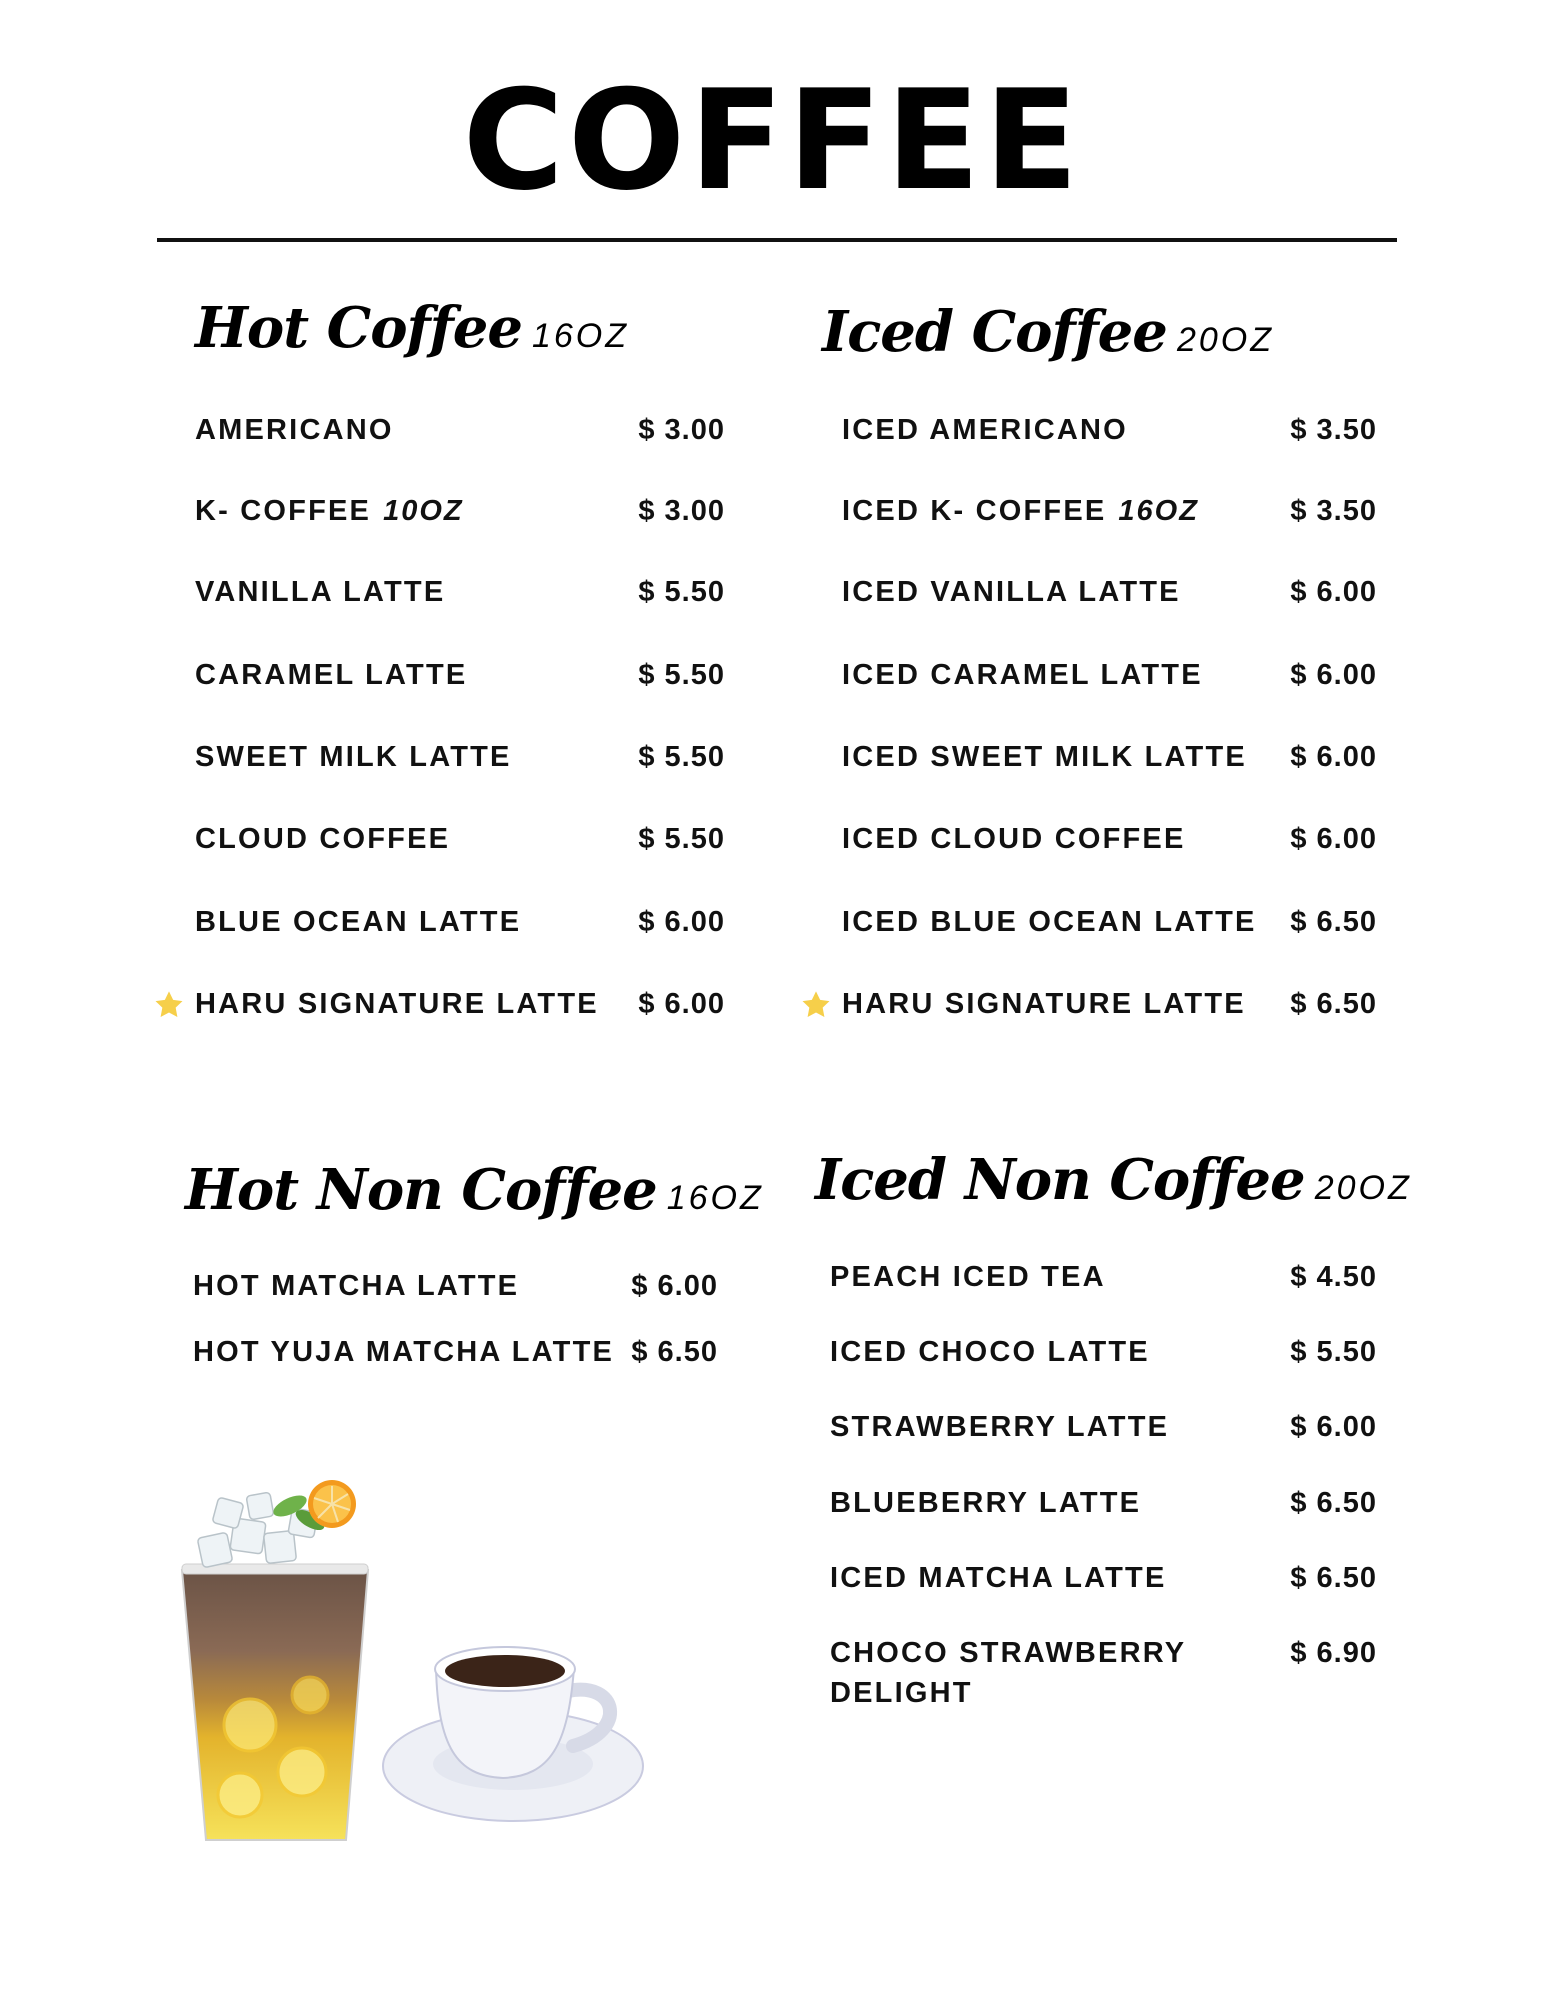 The width and height of the screenshot is (1545, 2000). Describe the element at coordinates (332, 1504) in the screenshot. I see `orange-slice-icon` at that location.